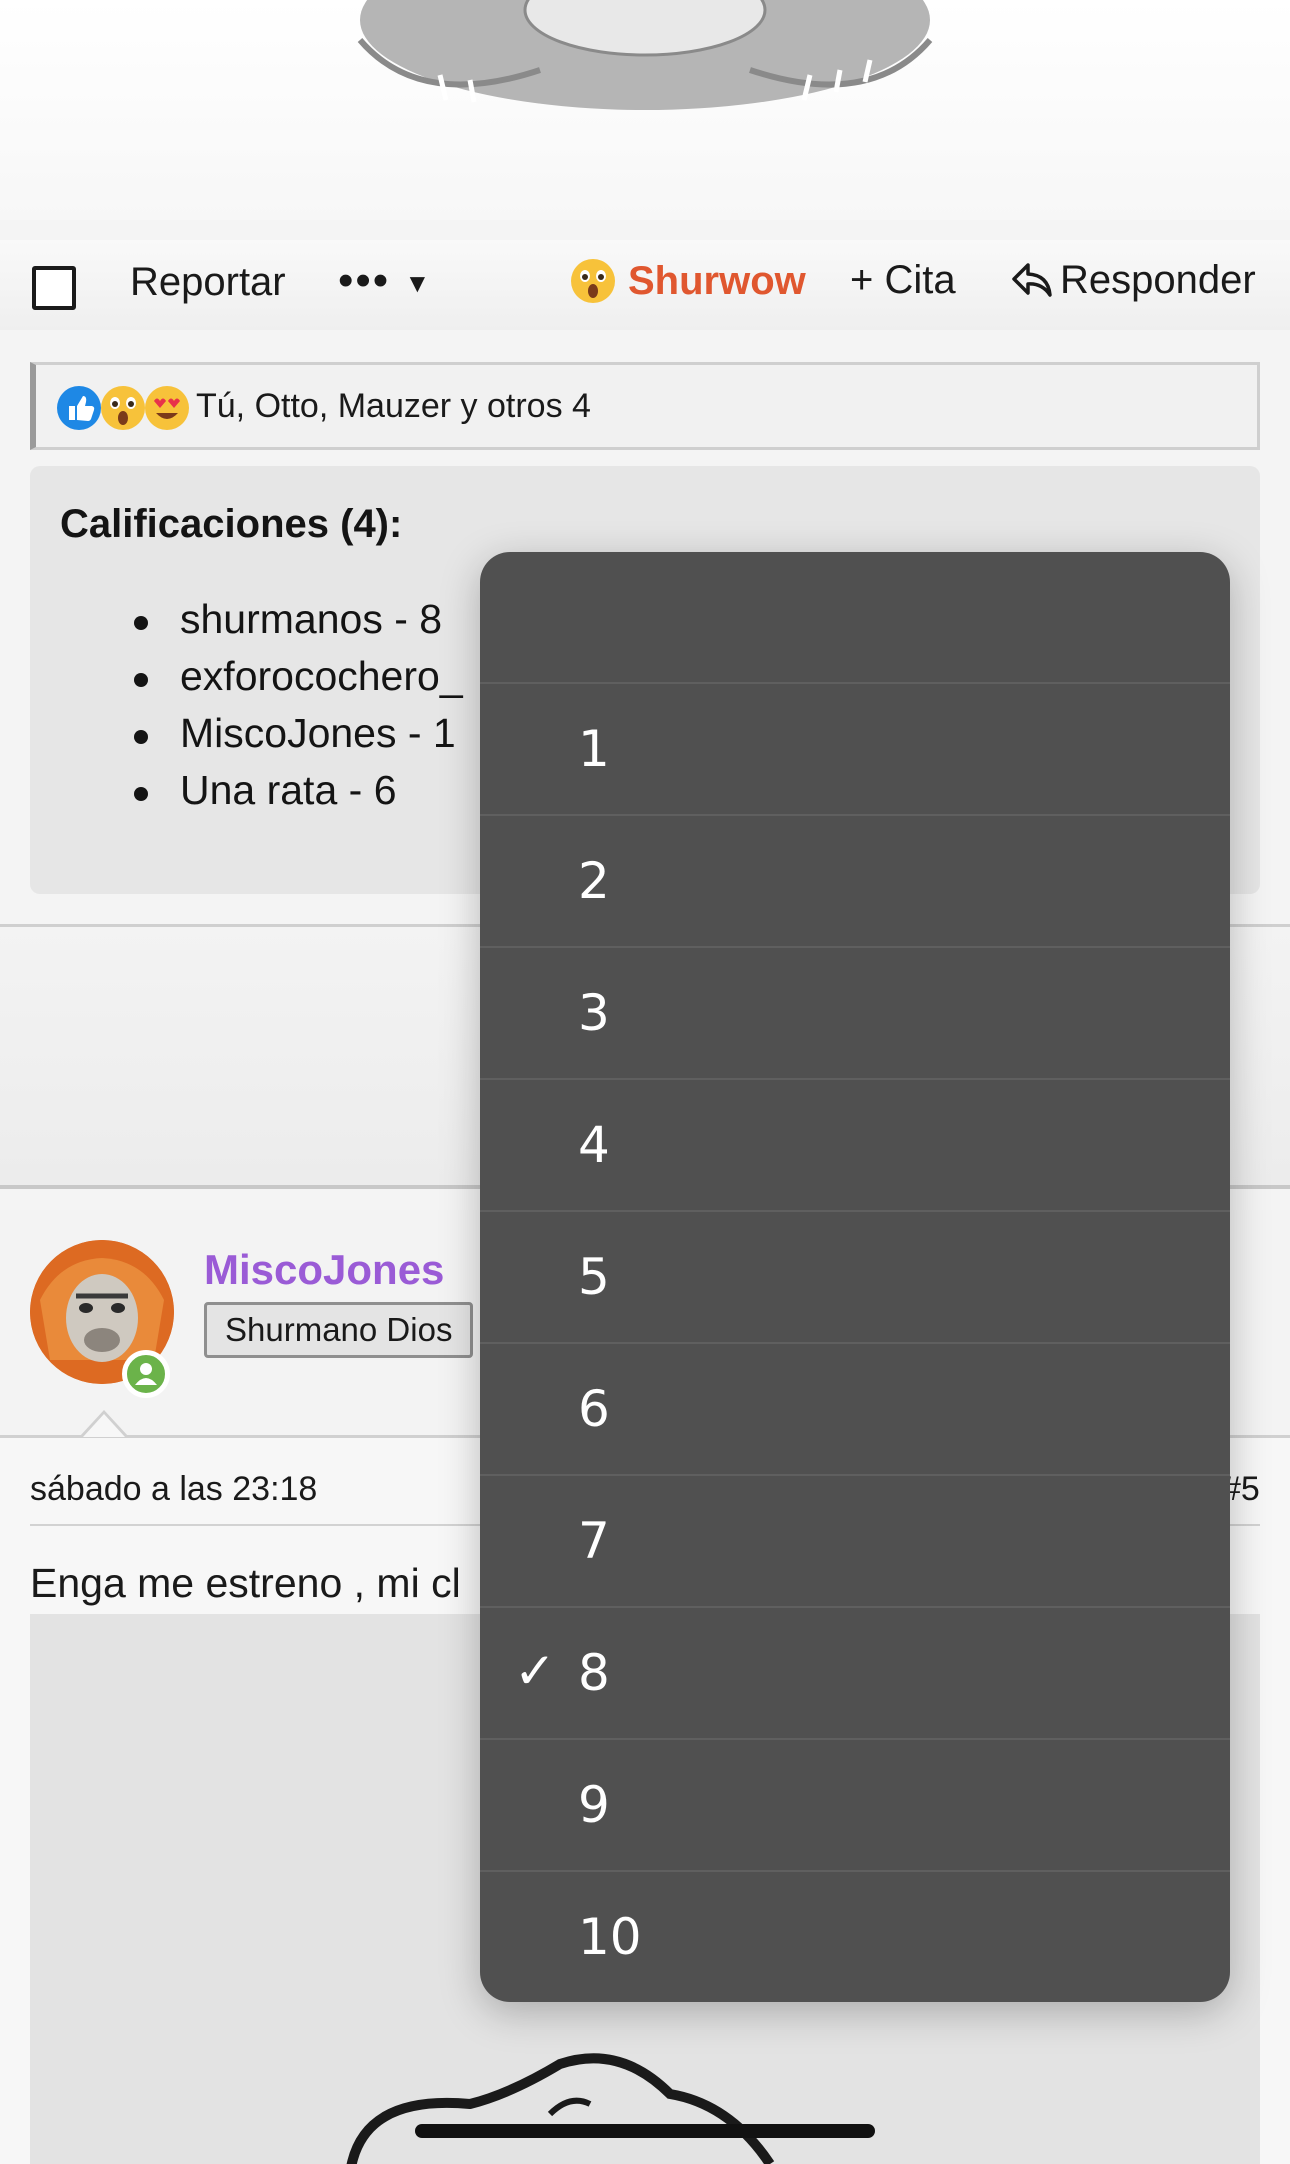 The width and height of the screenshot is (1290, 2164). Describe the element at coordinates (54, 288) in the screenshot. I see `select-post-checkbox` at that location.